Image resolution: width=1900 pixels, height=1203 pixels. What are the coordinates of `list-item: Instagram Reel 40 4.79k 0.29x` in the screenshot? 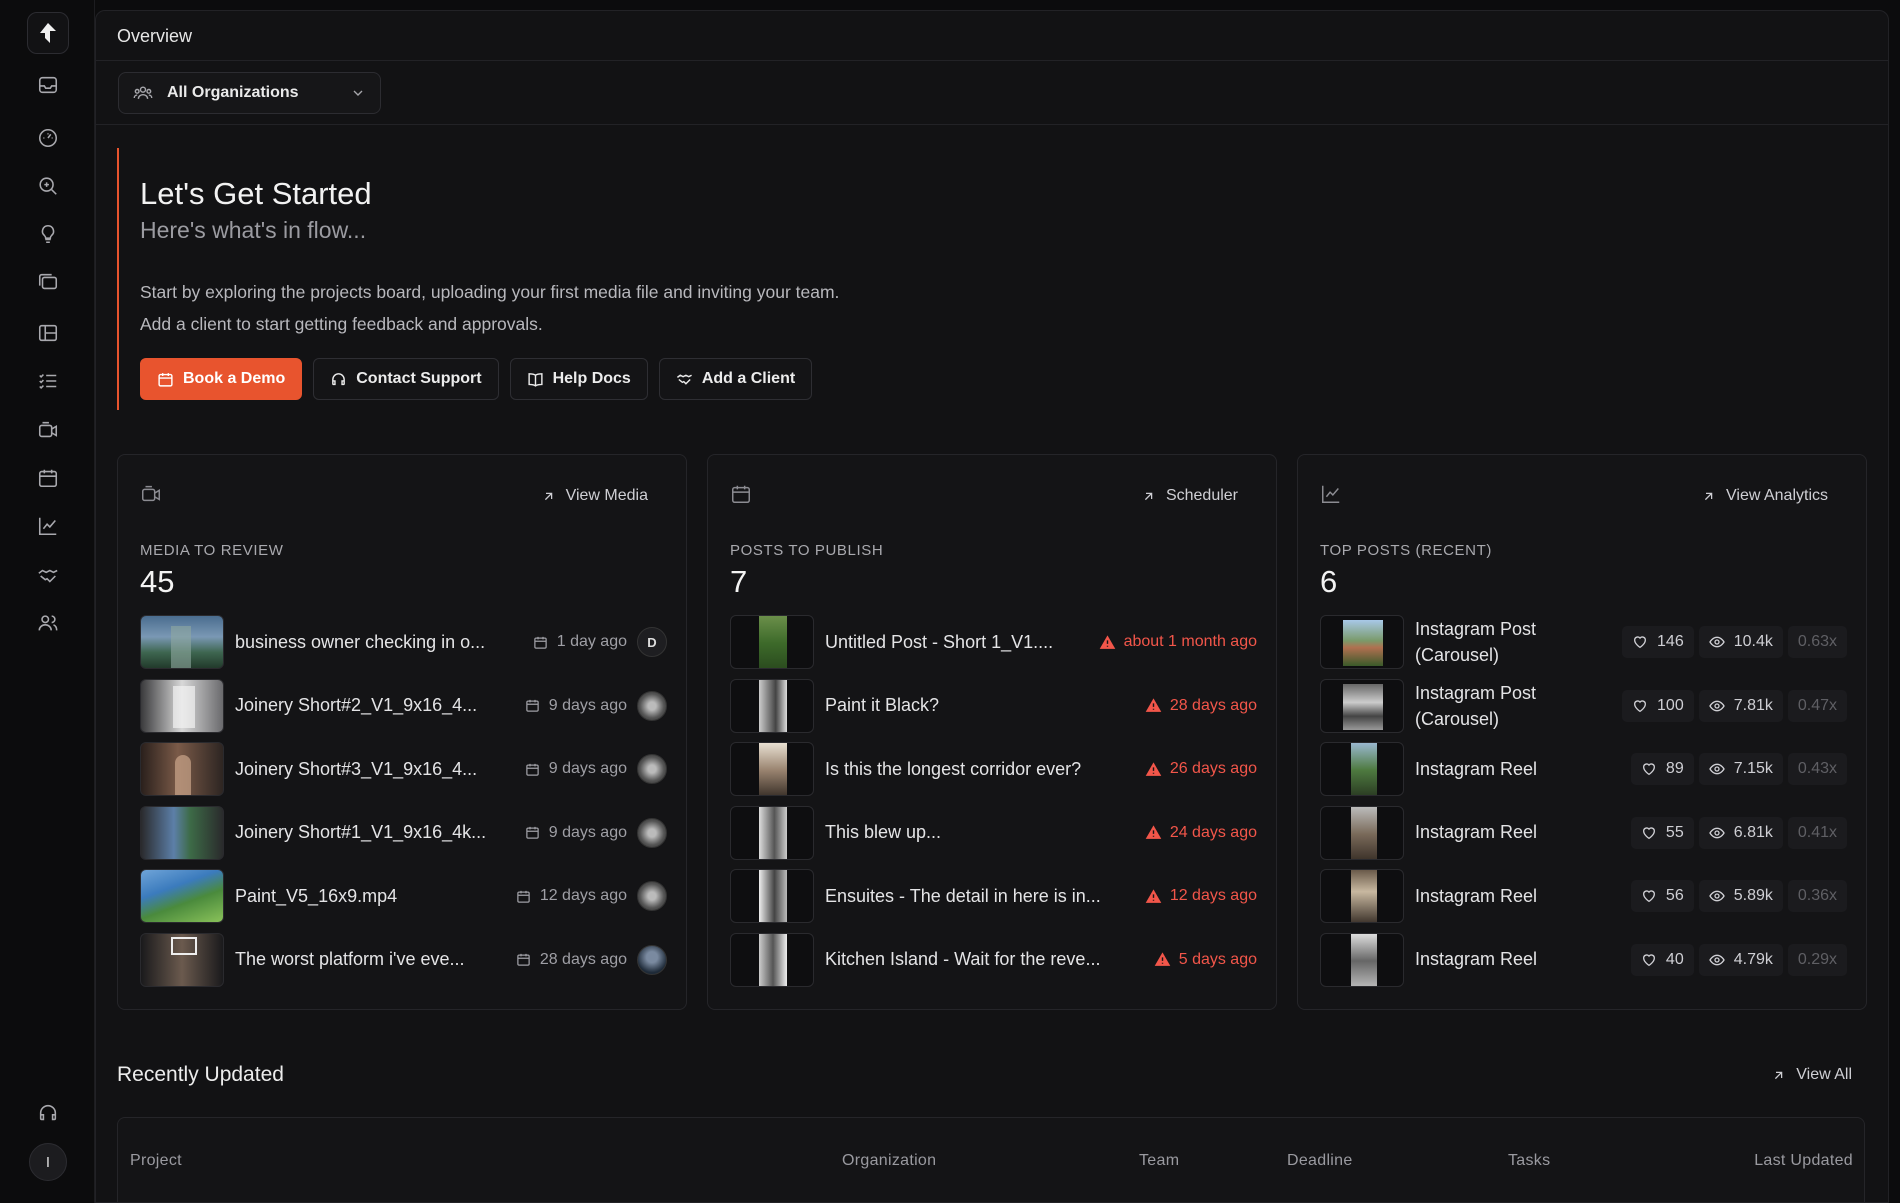 It's located at (1583, 959).